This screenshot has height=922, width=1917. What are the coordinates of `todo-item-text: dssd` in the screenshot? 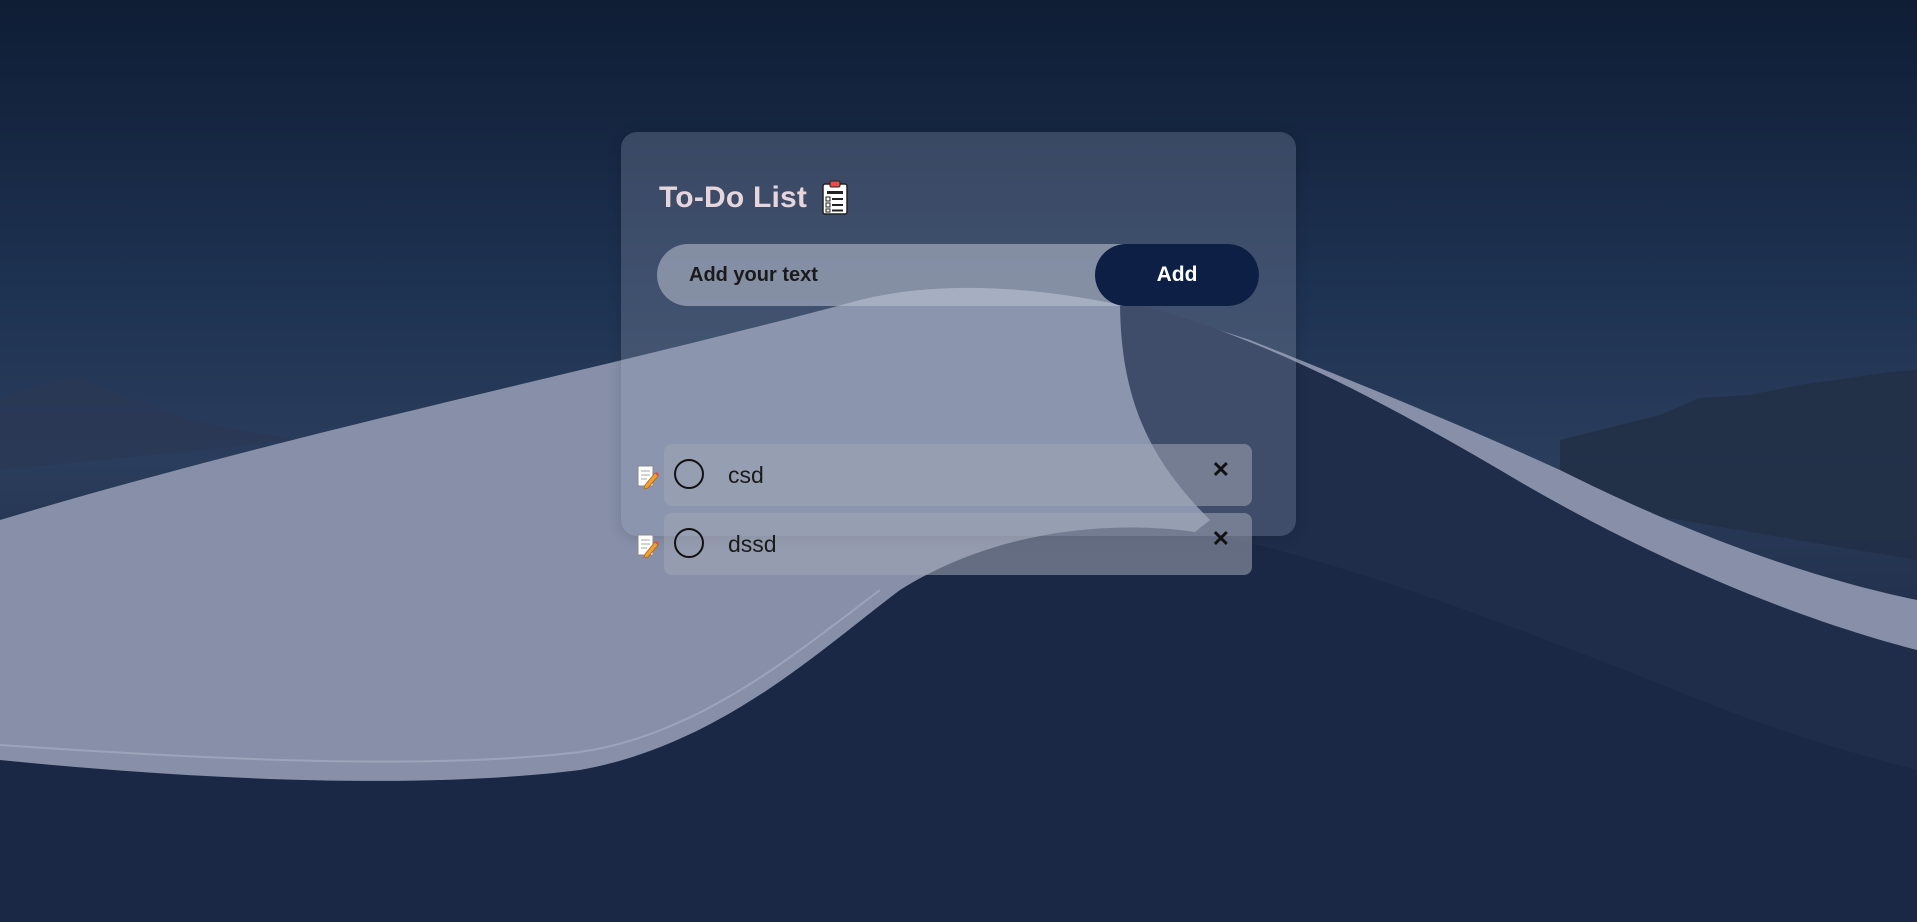 It's located at (752, 544).